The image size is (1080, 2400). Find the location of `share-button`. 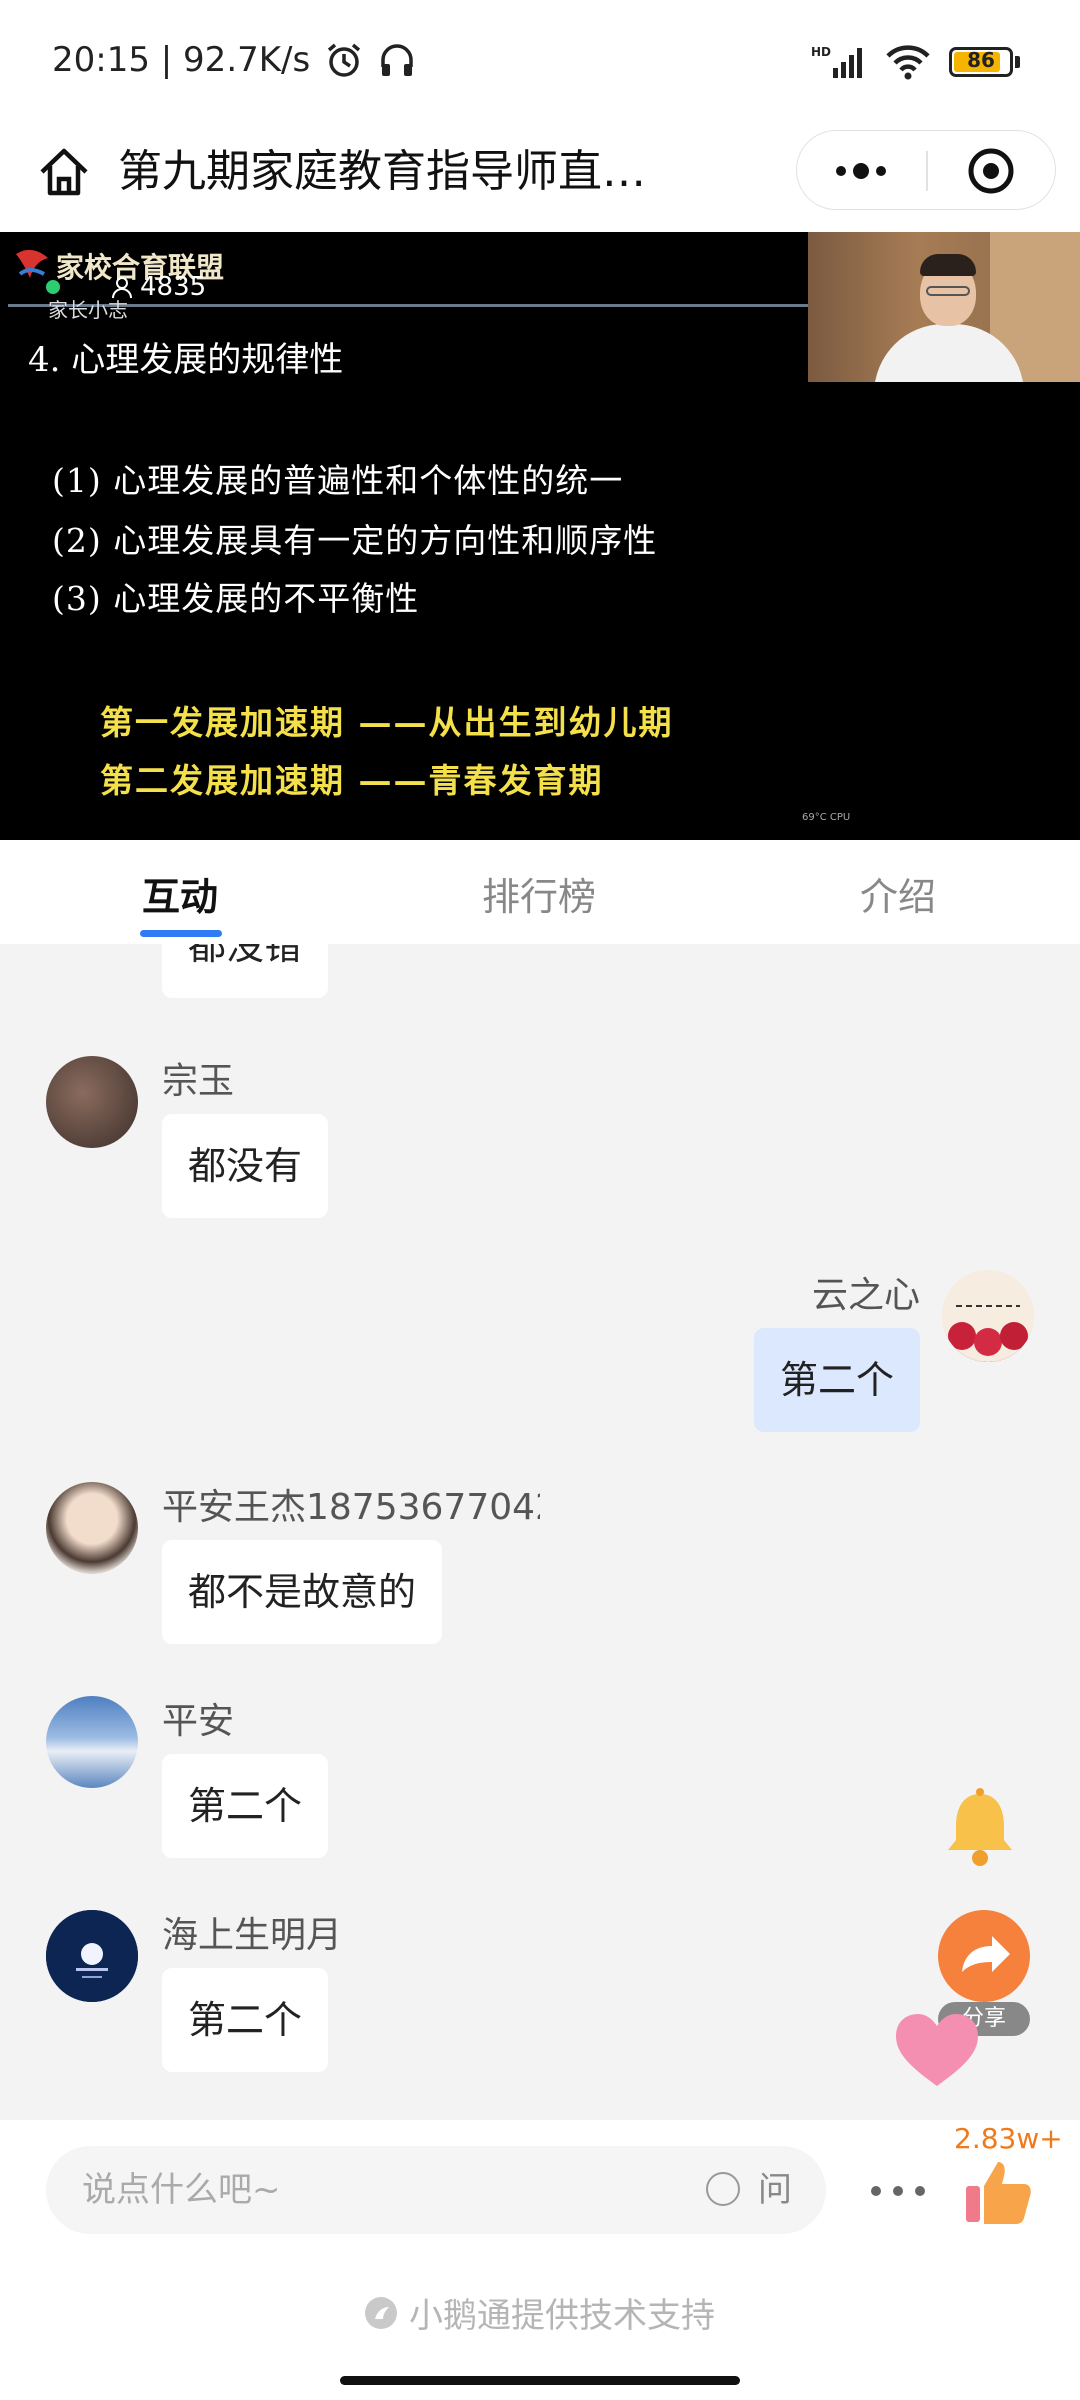

share-button is located at coordinates (984, 1956).